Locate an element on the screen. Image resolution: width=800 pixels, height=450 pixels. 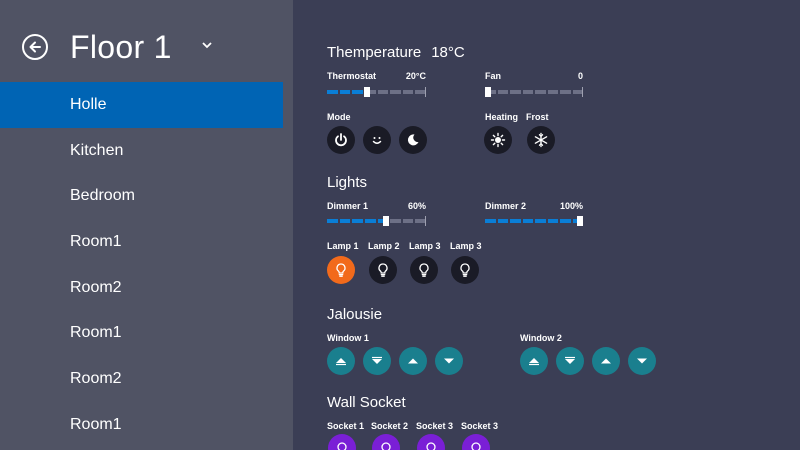
page-title: Floor 1 is located at coordinates (121, 47).